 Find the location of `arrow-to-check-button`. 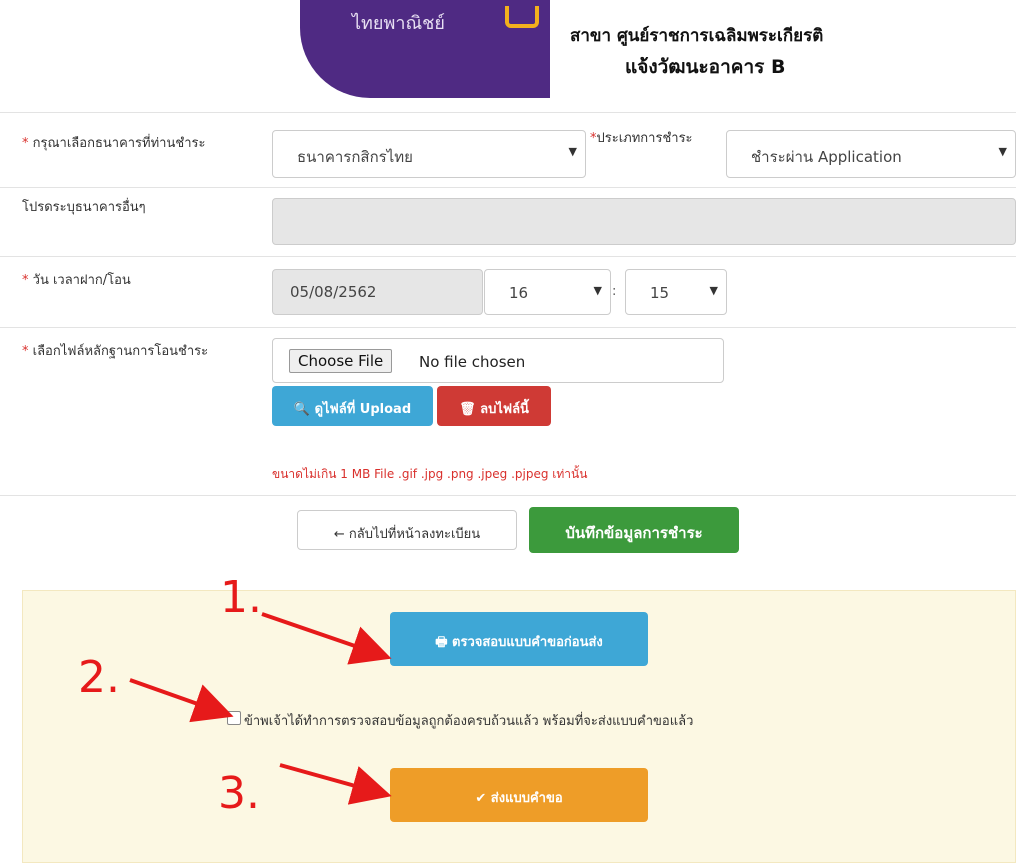

arrow-to-check-button is located at coordinates (326, 638).